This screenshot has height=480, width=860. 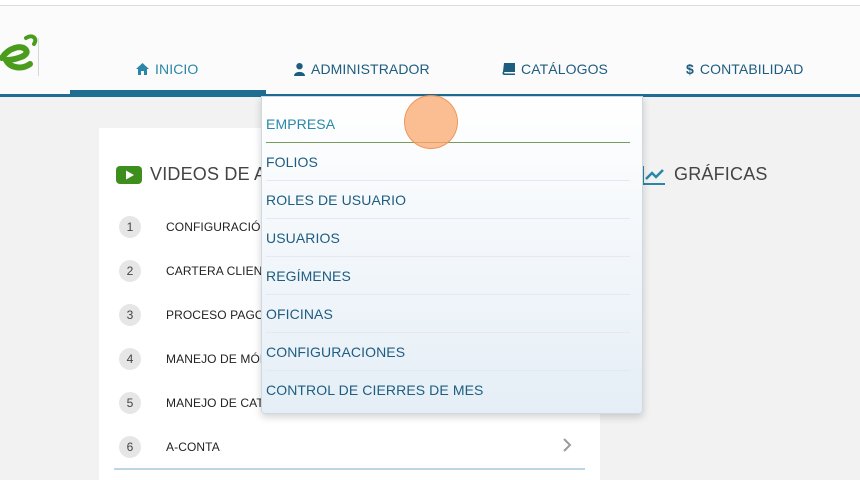 I want to click on video-label: MANEJO DE MÓD, so click(x=217, y=359).